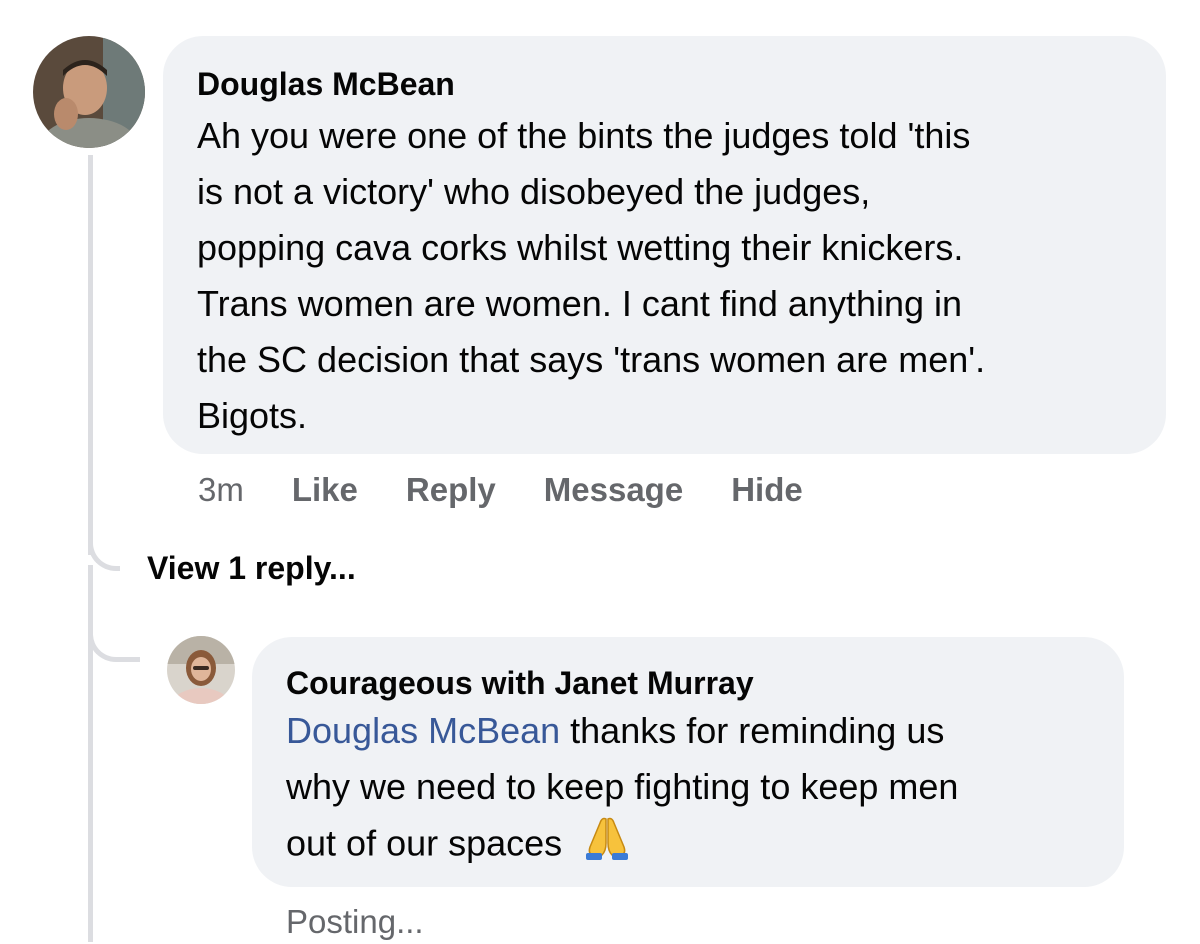 Image resolution: width=1200 pixels, height=944 pixels. Describe the element at coordinates (622, 786) in the screenshot. I see `reply-text-line: why we need to keep fighting to keep men` at that location.